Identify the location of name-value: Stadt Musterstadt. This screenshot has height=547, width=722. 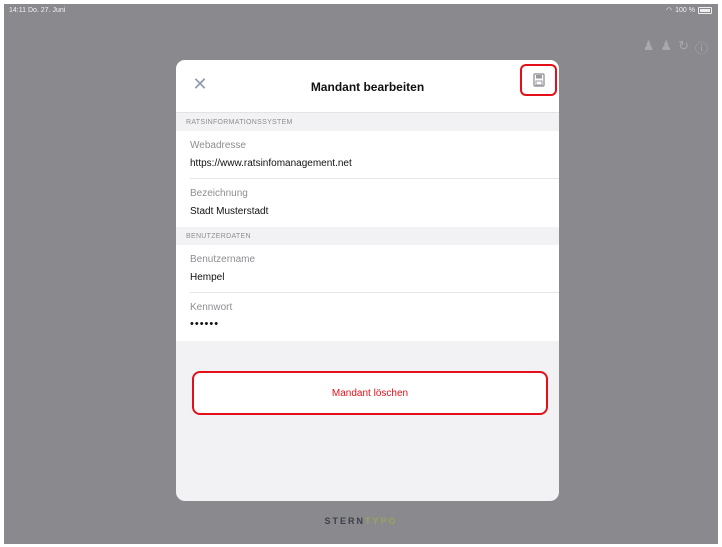
(360, 211).